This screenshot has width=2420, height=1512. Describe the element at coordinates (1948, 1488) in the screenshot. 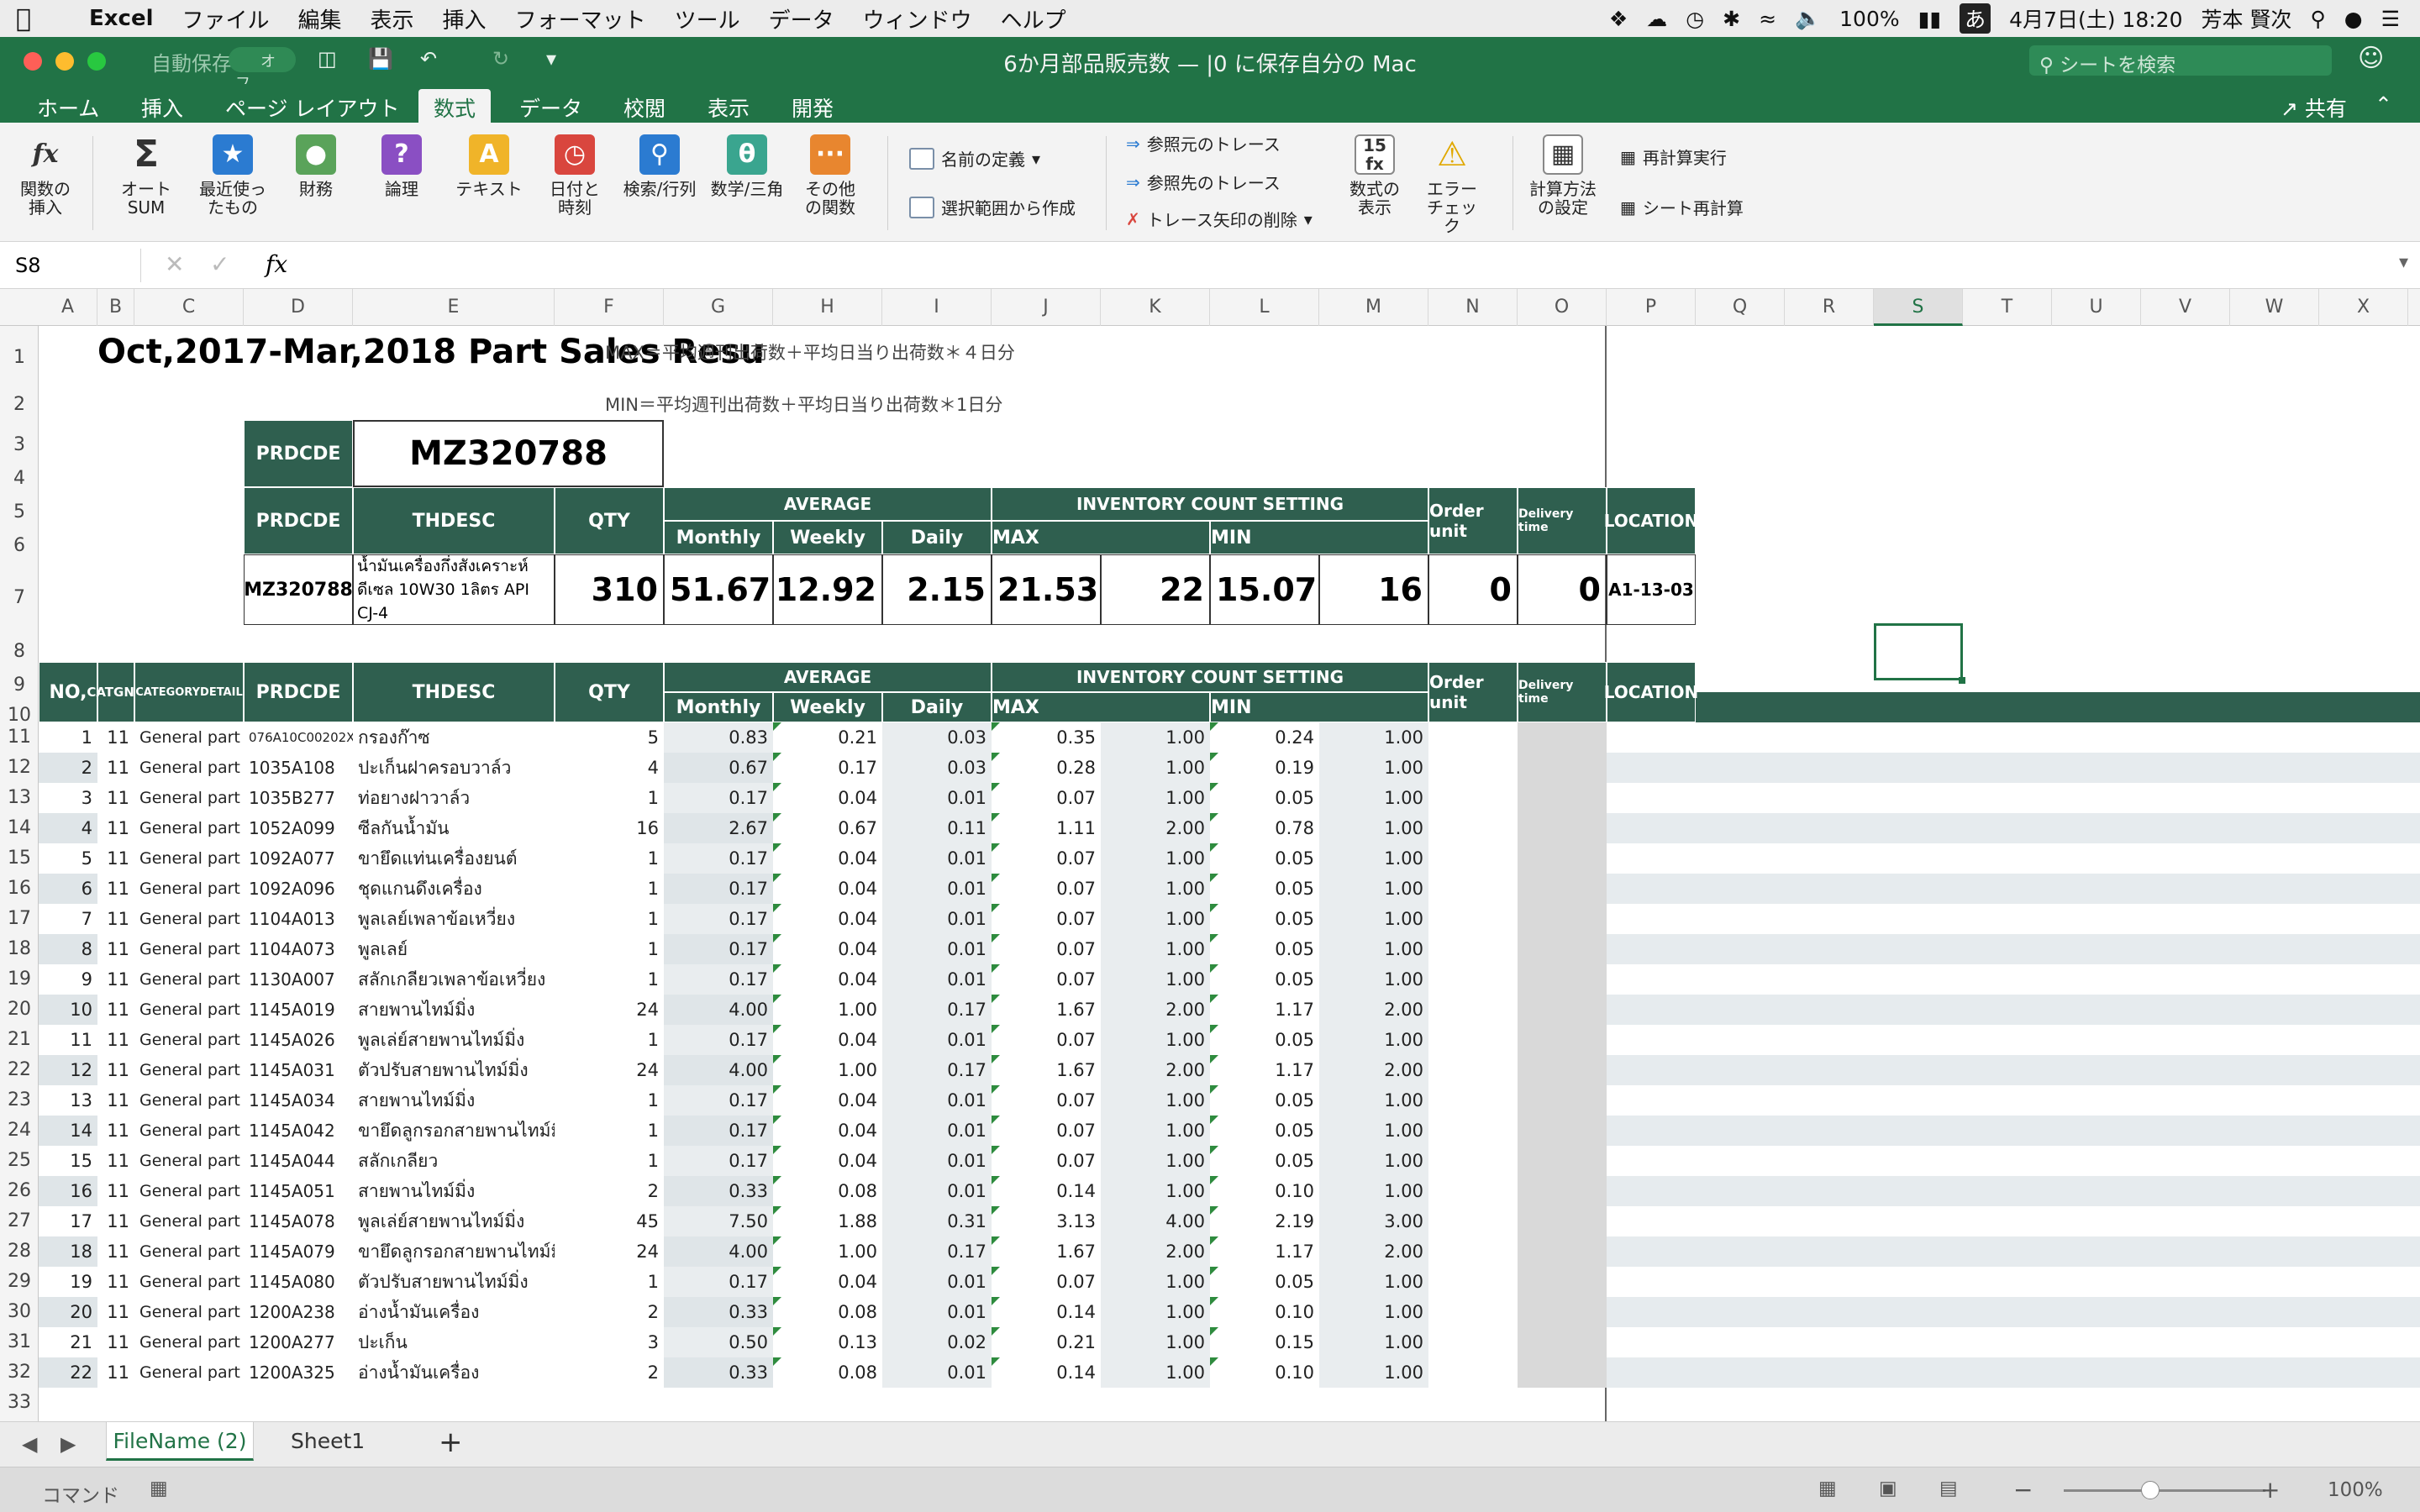

I see `page-break-view-icon: ▤` at that location.